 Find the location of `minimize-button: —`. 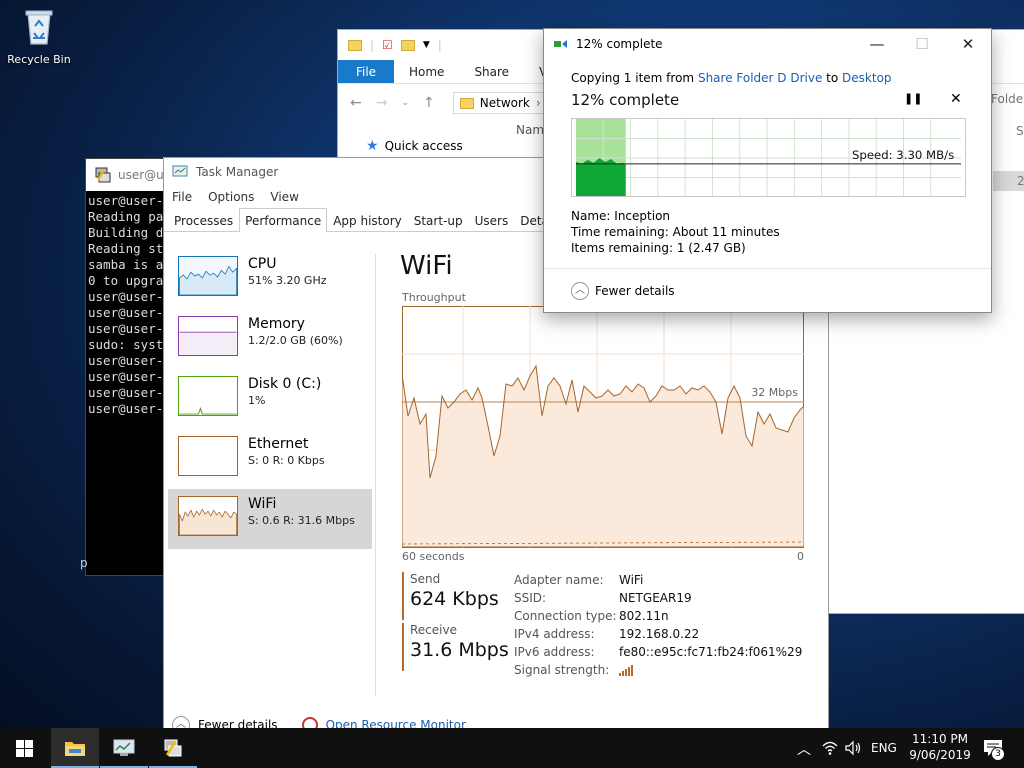

minimize-button: — is located at coordinates (877, 44).